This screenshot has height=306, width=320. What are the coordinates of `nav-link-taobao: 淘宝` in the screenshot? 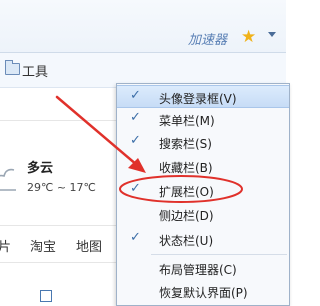 It's located at (43, 245).